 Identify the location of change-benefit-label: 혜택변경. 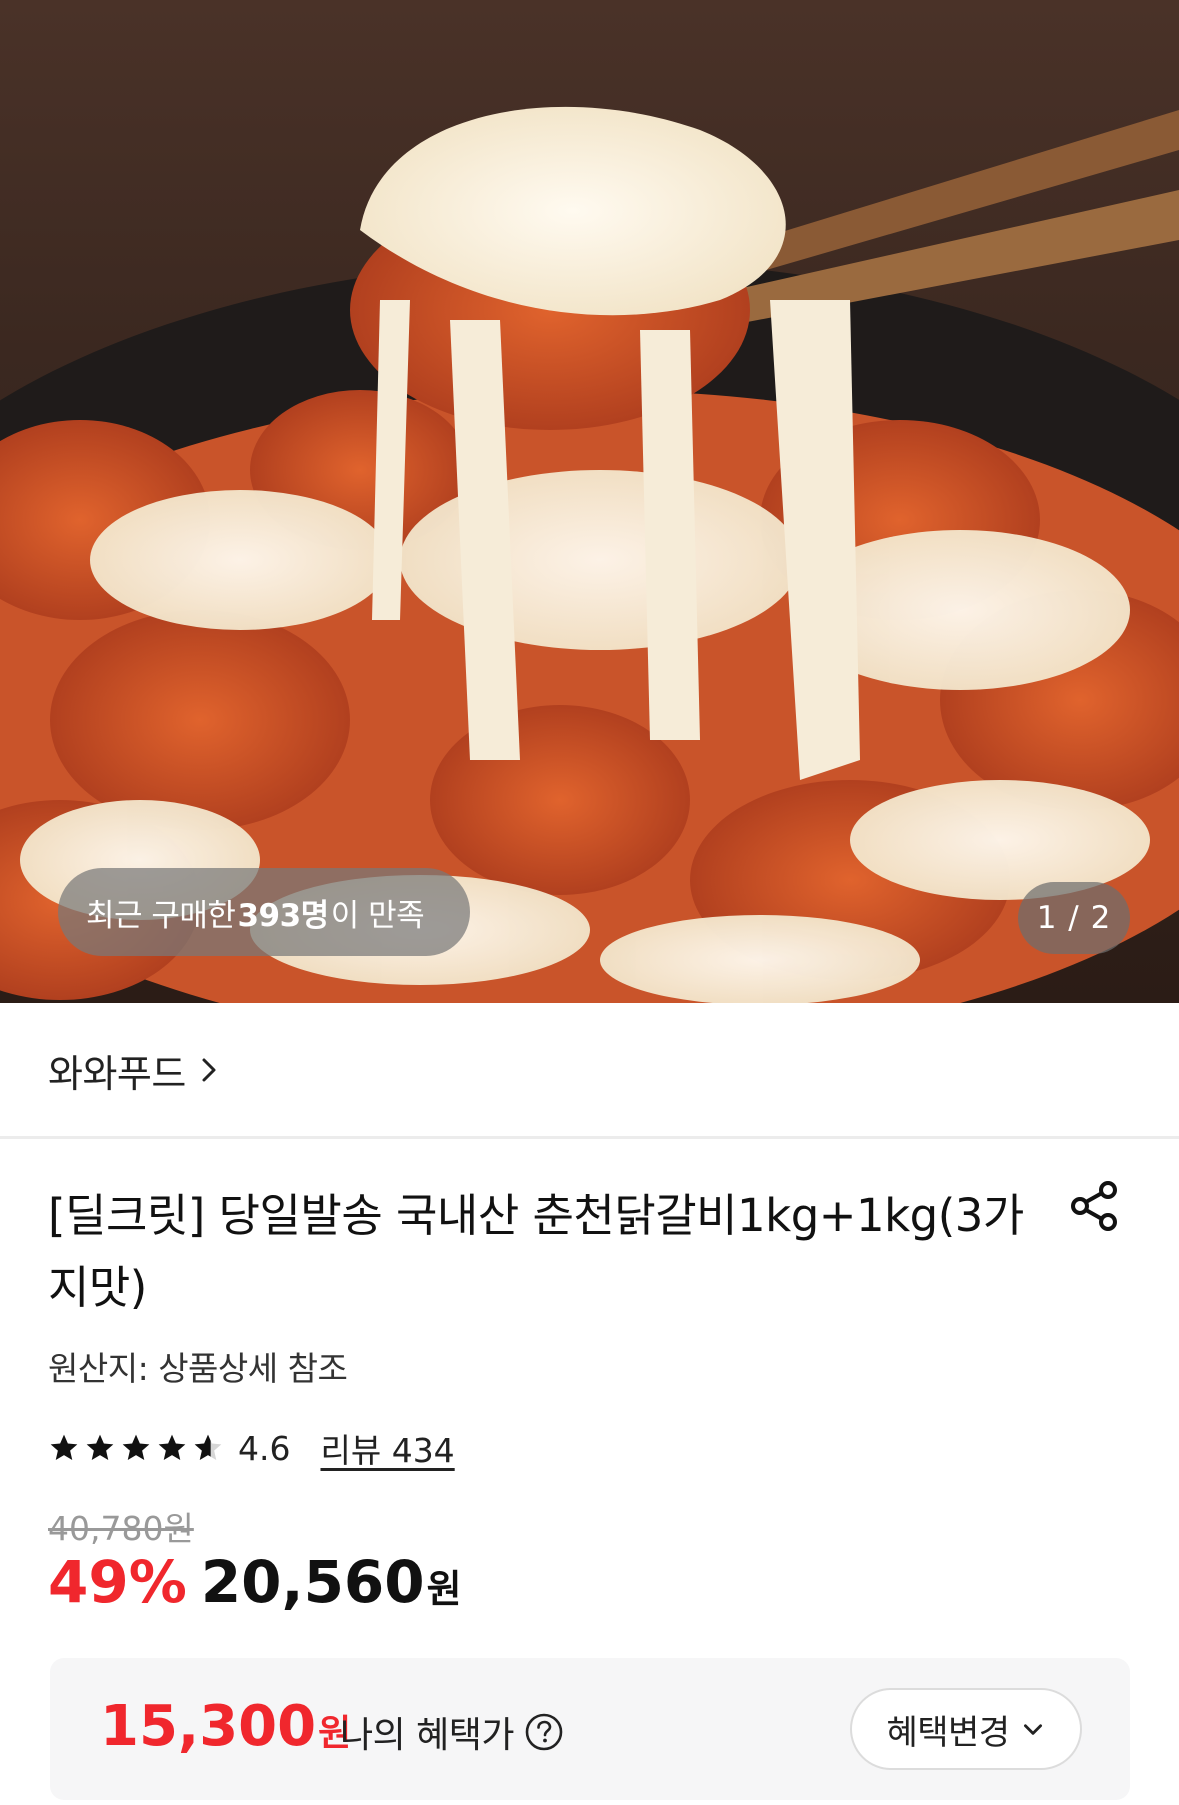
(948, 1732).